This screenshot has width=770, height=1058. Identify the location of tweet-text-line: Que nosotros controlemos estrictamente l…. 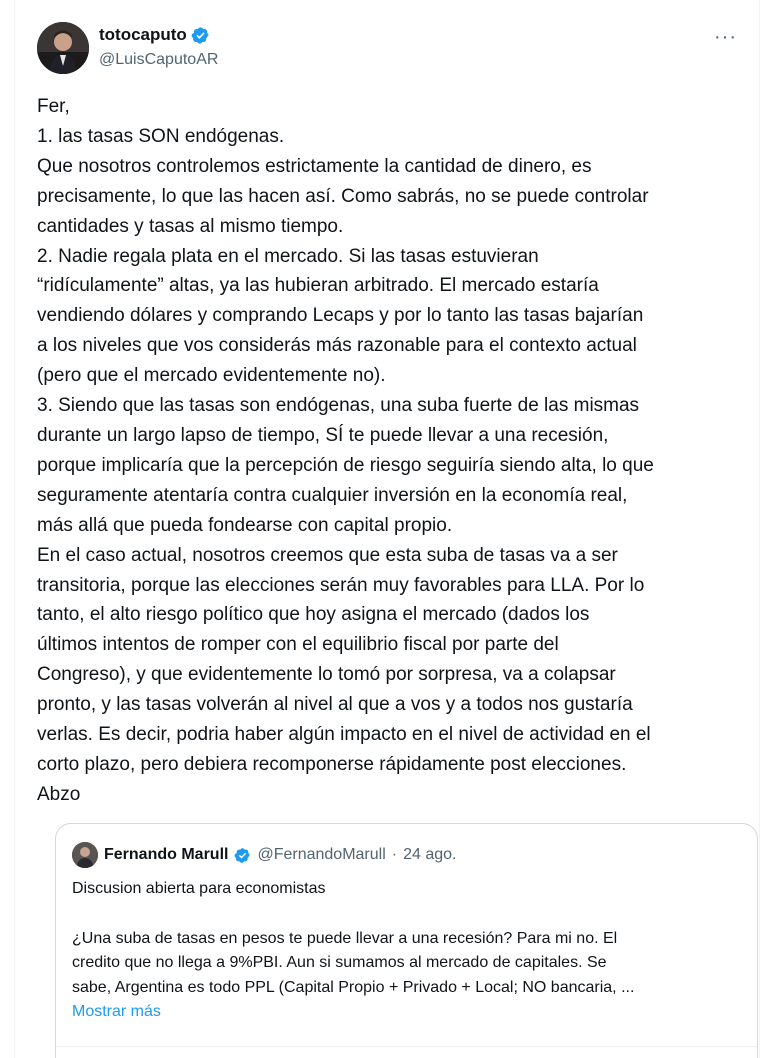
(314, 166).